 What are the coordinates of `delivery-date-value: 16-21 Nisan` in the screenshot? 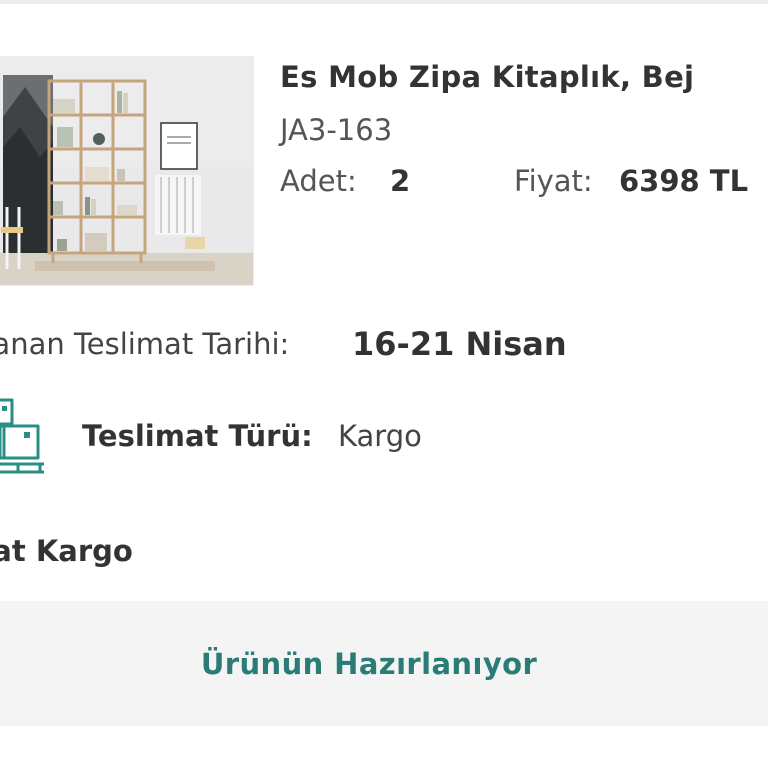 It's located at (459, 344).